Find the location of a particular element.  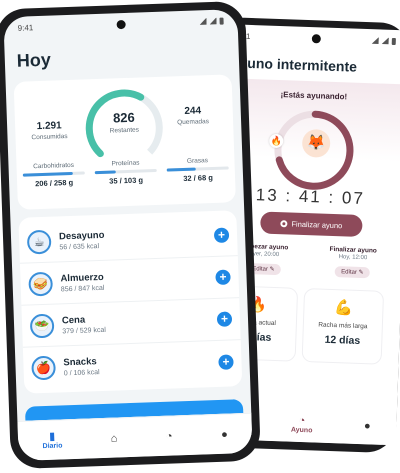

macro-carbs: Carbohidratos 206 / 258 g is located at coordinates (53, 174).